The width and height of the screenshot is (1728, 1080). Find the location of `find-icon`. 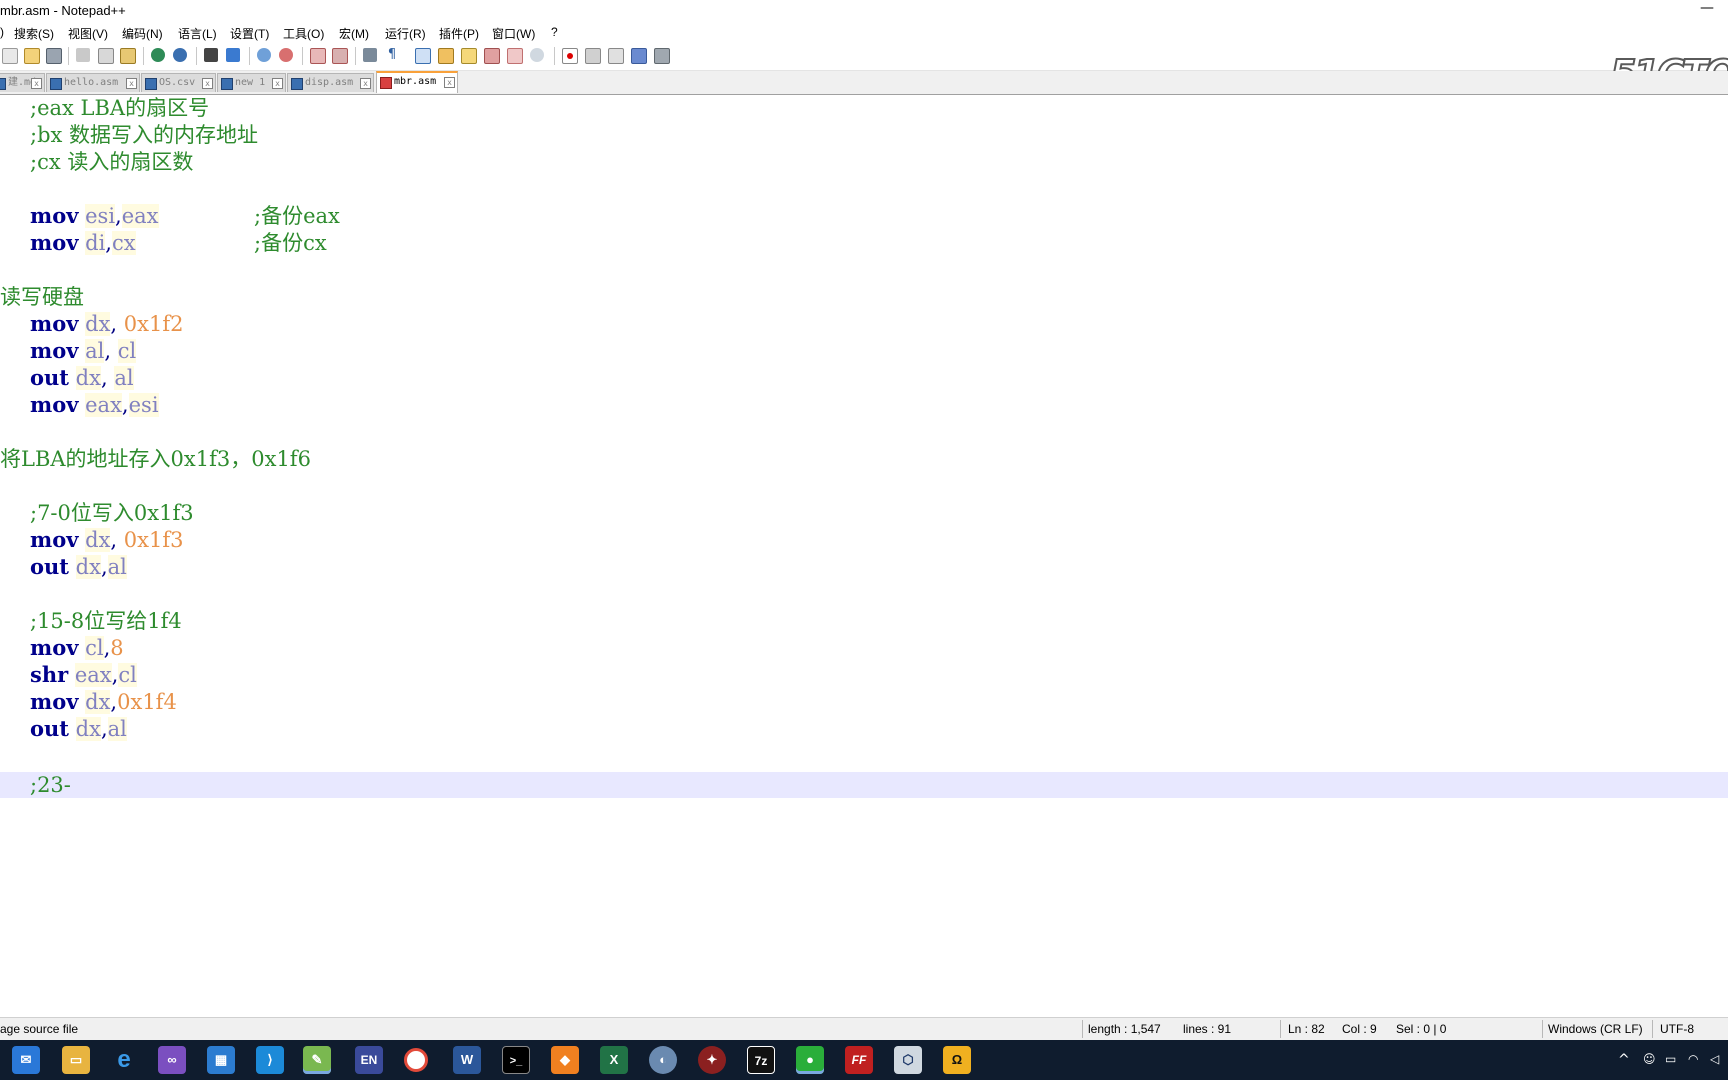

find-icon is located at coordinates (211, 55).